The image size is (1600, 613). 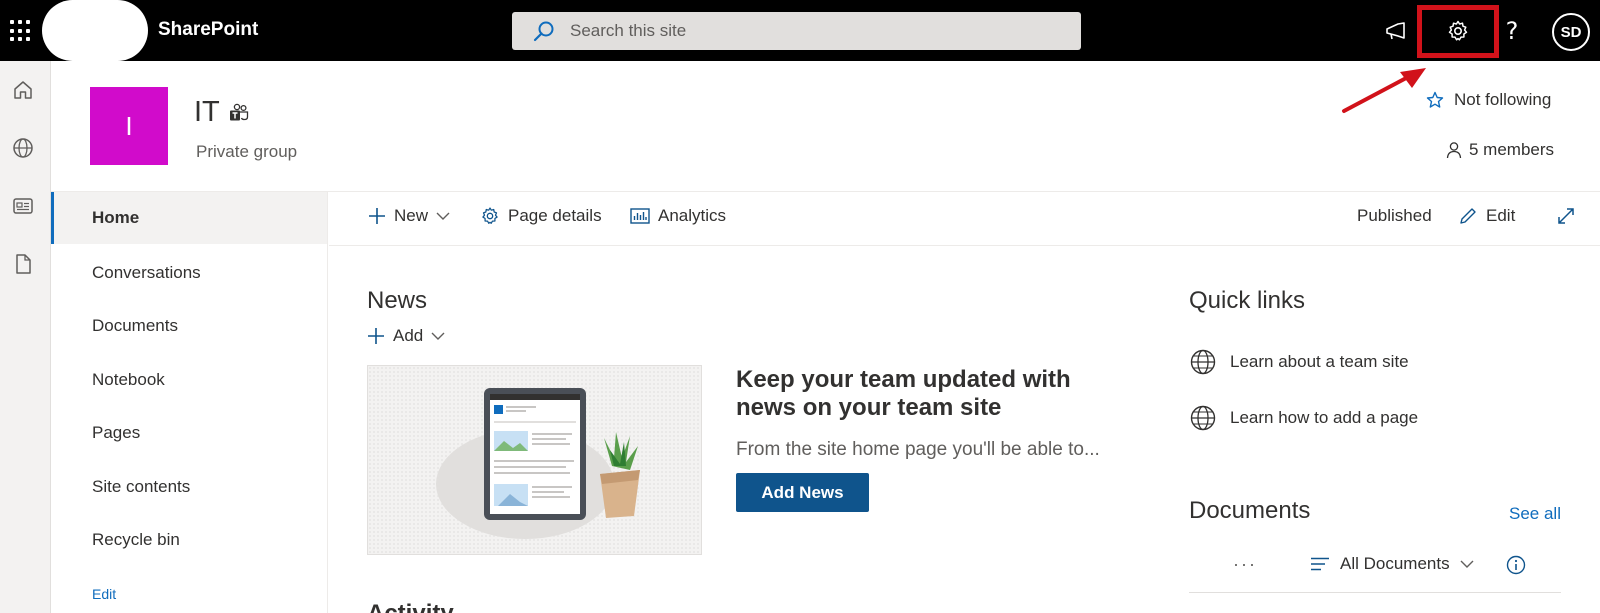 What do you see at coordinates (239, 113) in the screenshot?
I see `teams-icon` at bounding box center [239, 113].